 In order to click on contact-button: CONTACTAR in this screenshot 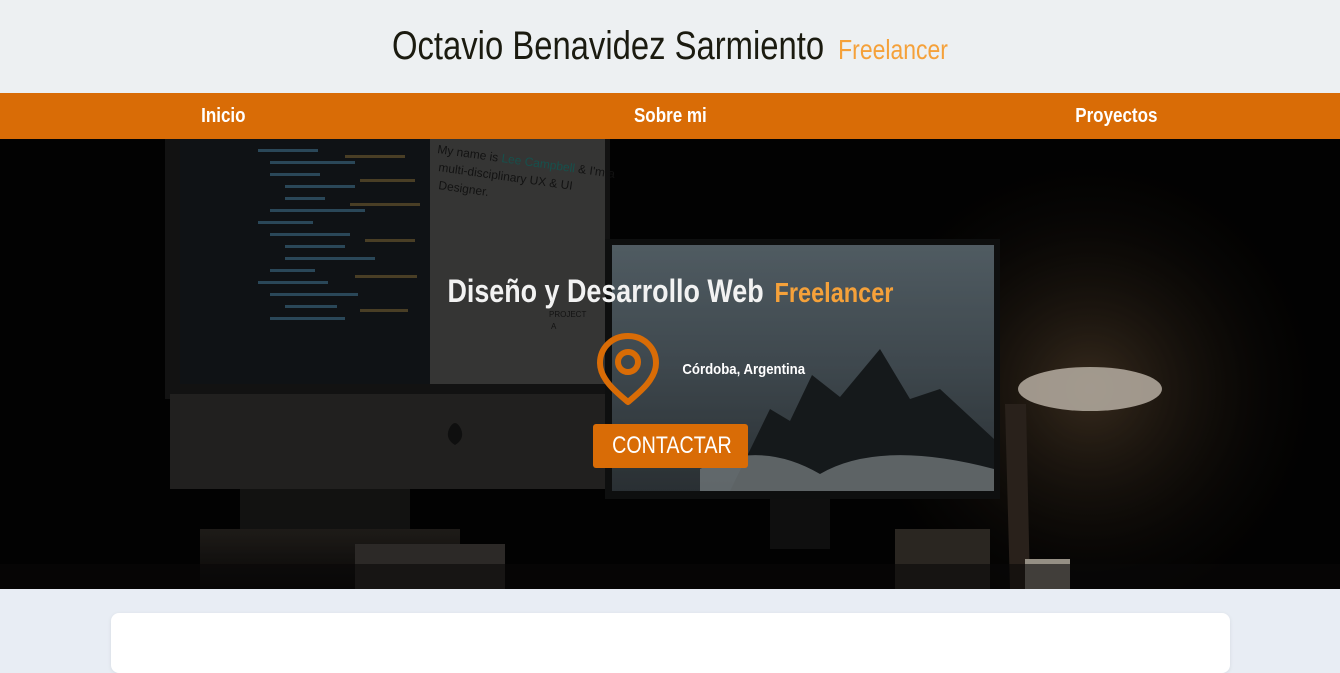, I will do `click(670, 446)`.